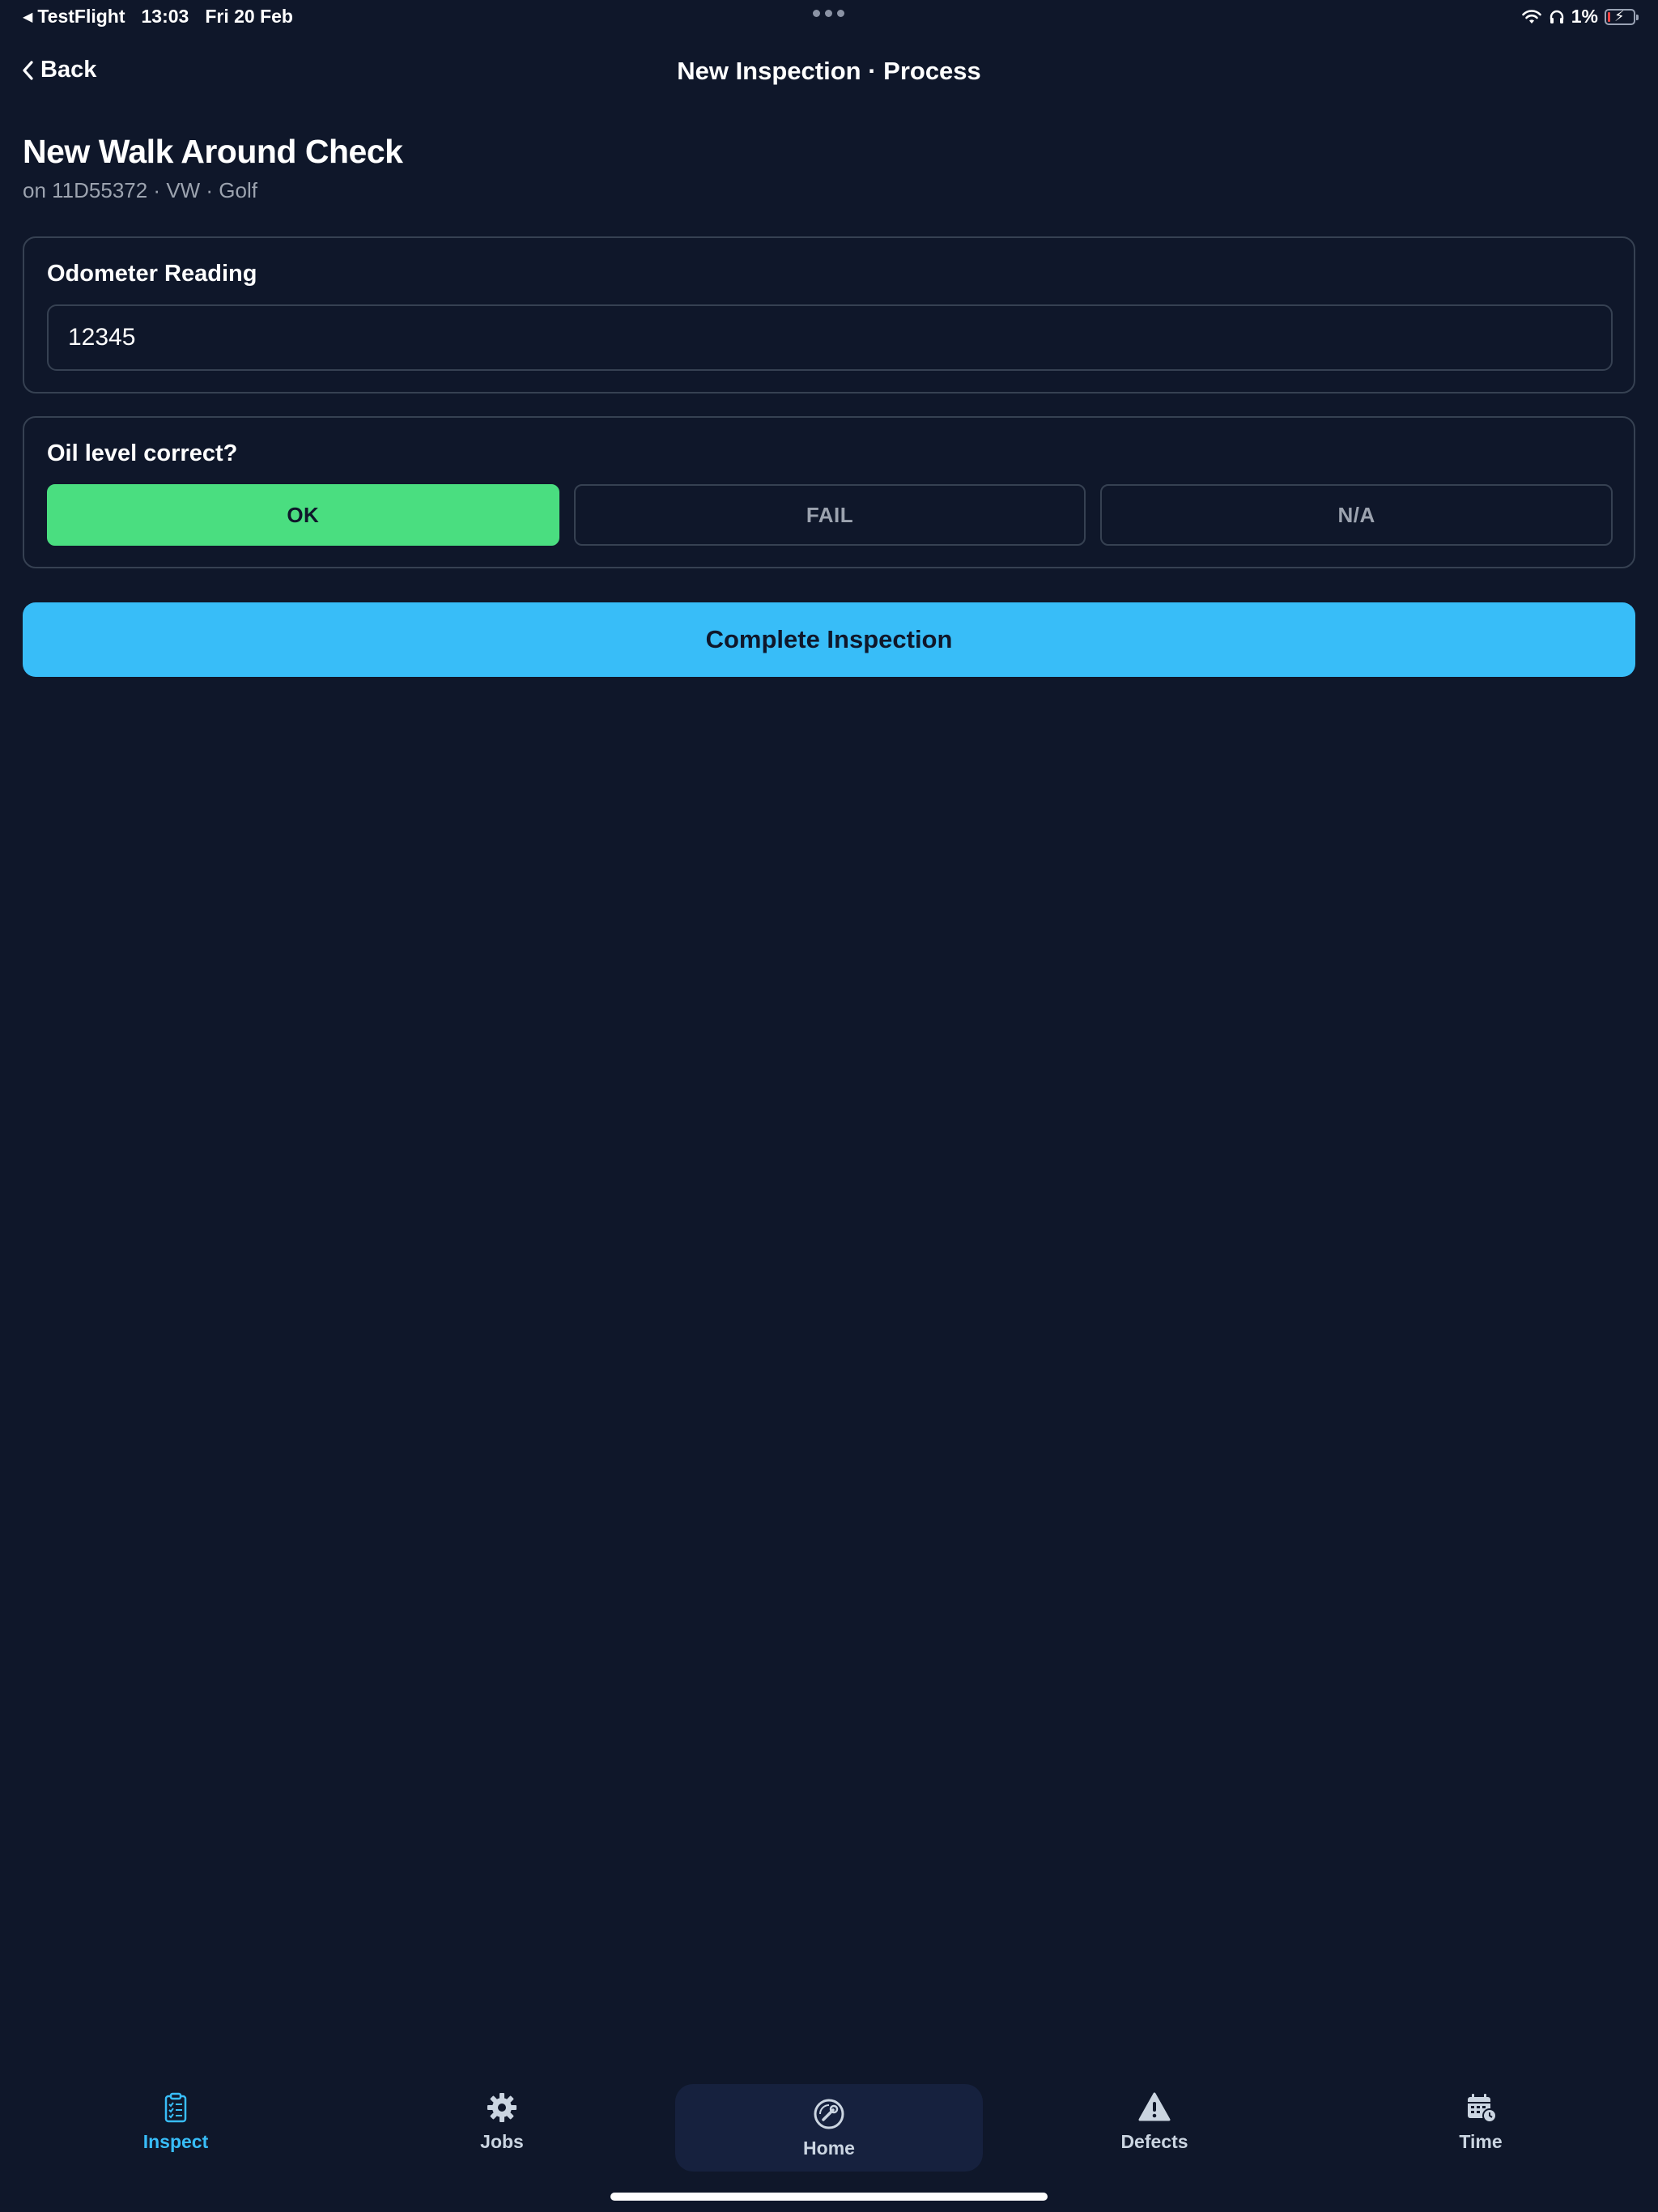 The height and width of the screenshot is (2212, 1658). I want to click on oil-level-label: Oil level correct?, so click(142, 453).